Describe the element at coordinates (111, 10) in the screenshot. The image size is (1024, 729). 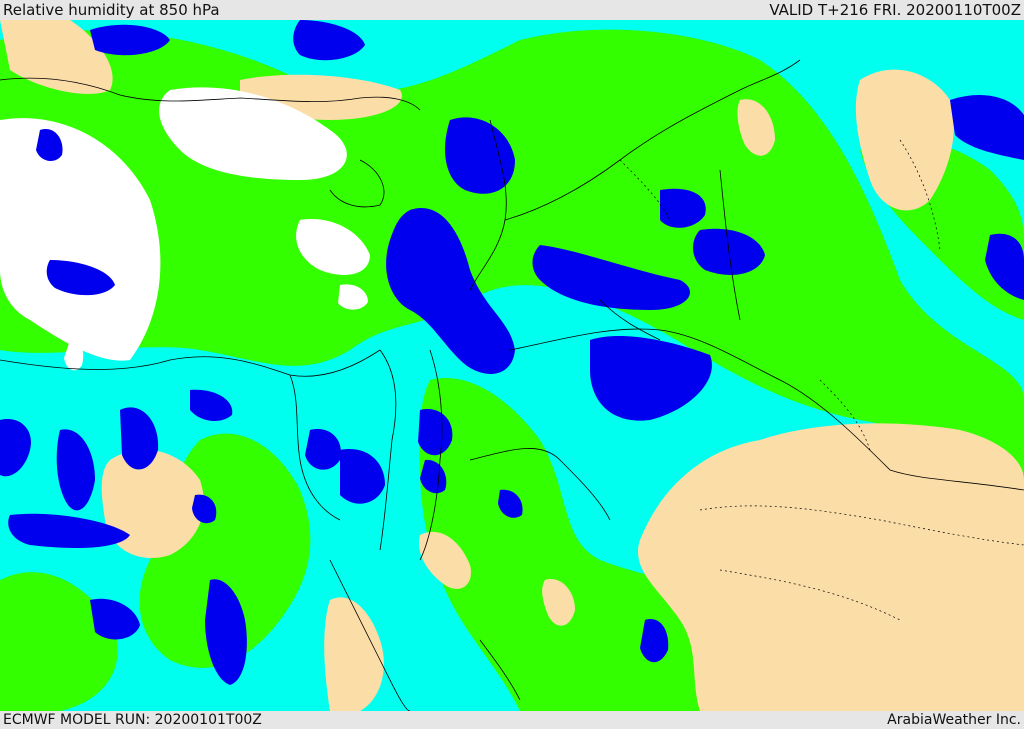
I see `map-title: Relative humidity at 850 hPa` at that location.